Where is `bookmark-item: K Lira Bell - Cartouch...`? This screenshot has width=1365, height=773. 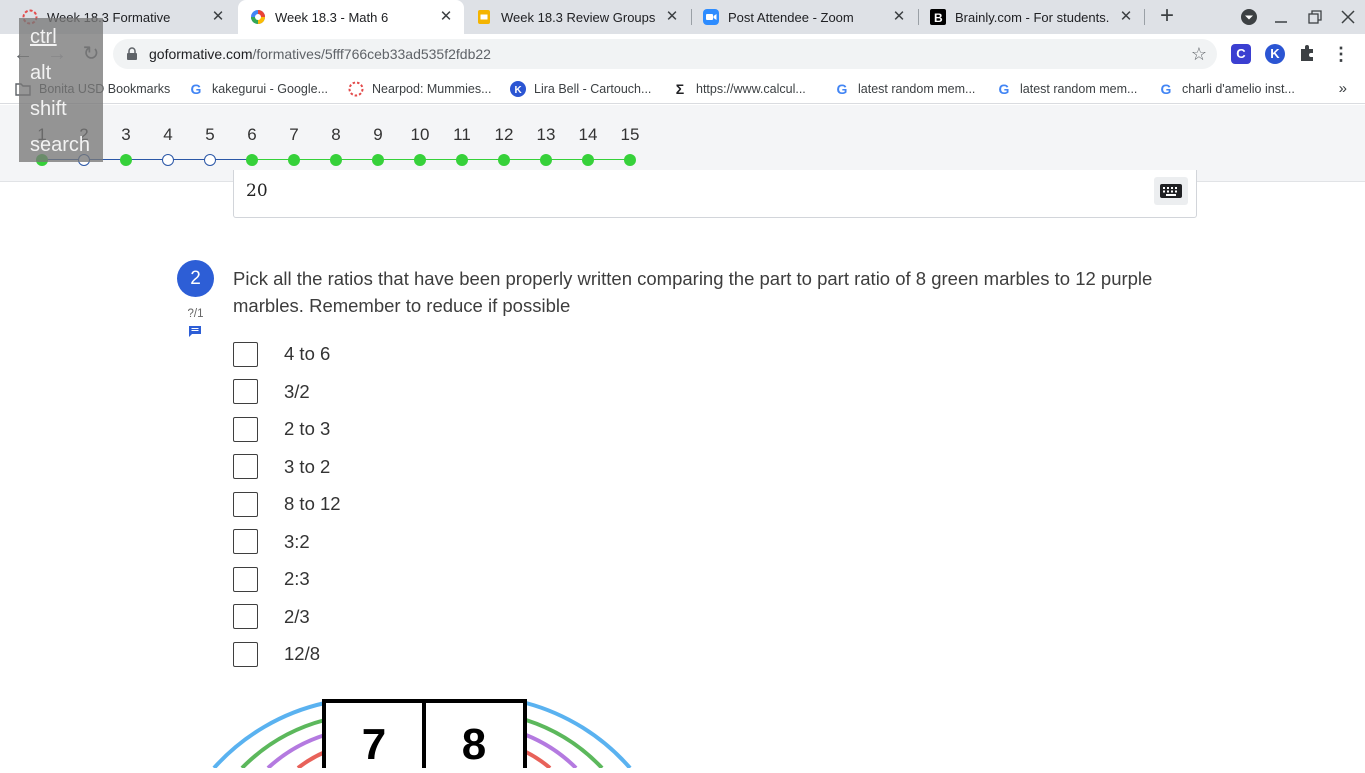
bookmark-item: K Lira Bell - Cartouch... is located at coordinates (580, 89).